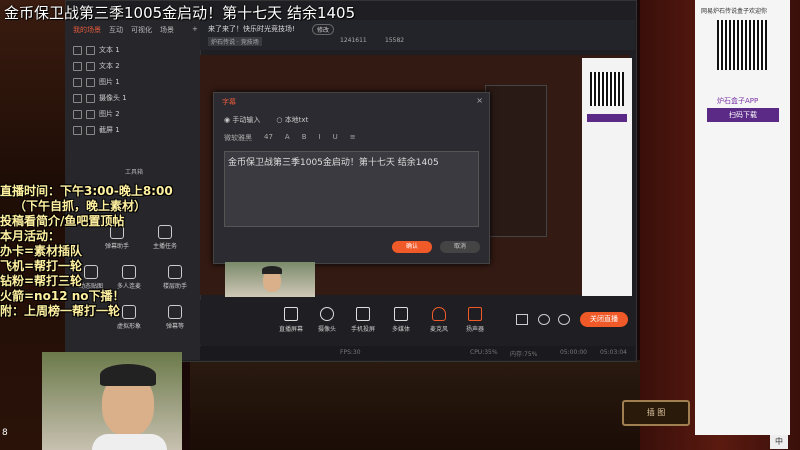 Image resolution: width=800 pixels, height=450 pixels. Describe the element at coordinates (133, 66) in the screenshot. I see `scene-item: 文本 2` at that location.